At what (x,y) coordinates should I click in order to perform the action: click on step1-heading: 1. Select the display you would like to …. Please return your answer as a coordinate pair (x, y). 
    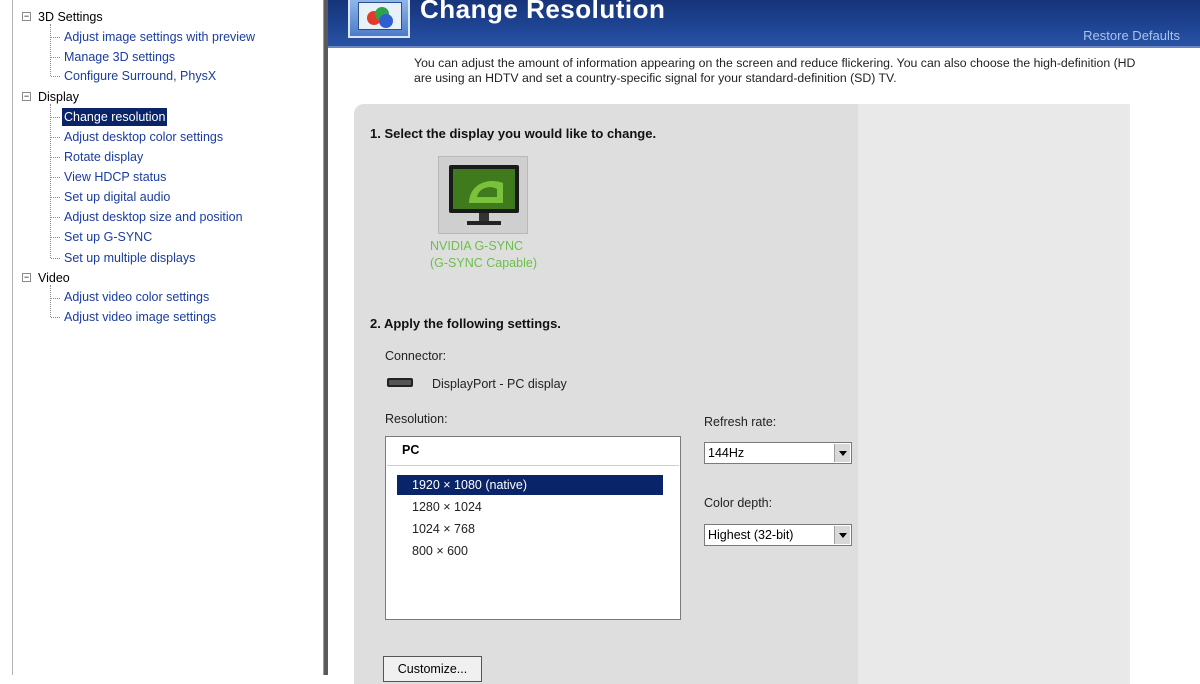
    Looking at the image, I should click on (513, 133).